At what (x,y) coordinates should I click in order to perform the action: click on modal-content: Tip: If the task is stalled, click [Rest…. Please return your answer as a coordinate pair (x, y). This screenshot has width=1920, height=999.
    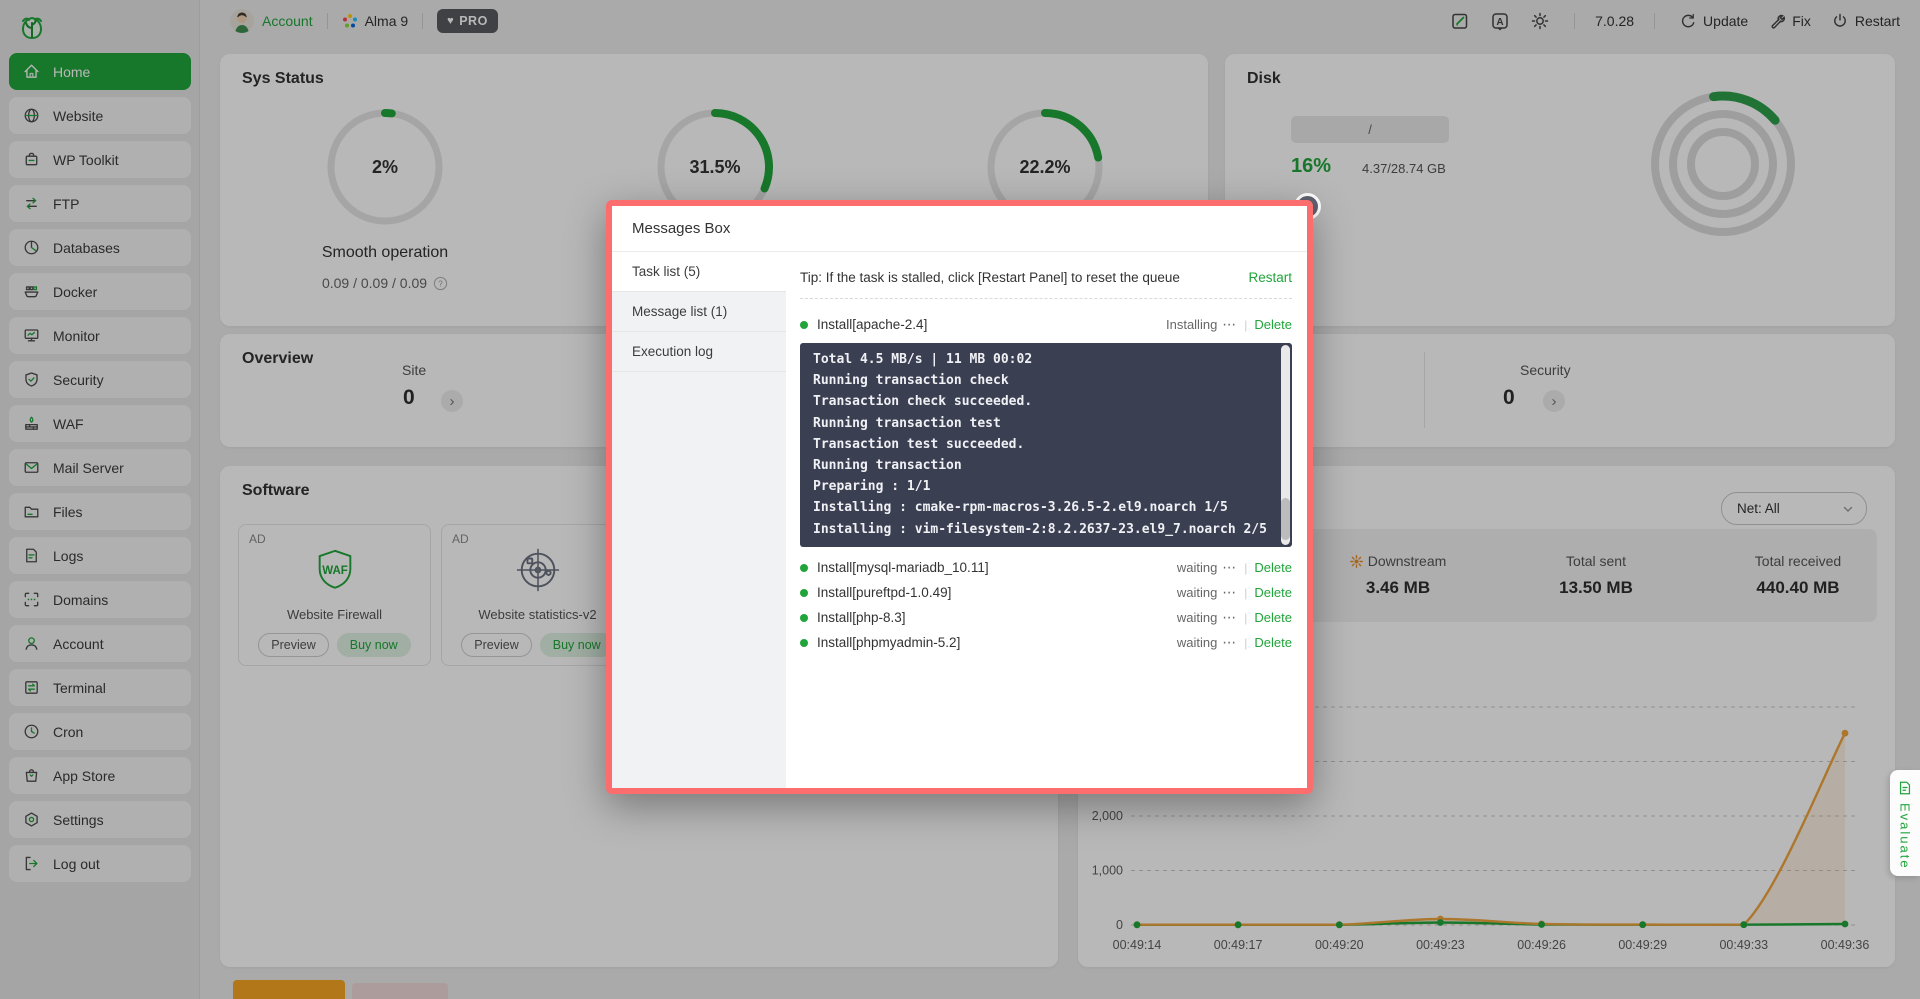
    Looking at the image, I should click on (1046, 520).